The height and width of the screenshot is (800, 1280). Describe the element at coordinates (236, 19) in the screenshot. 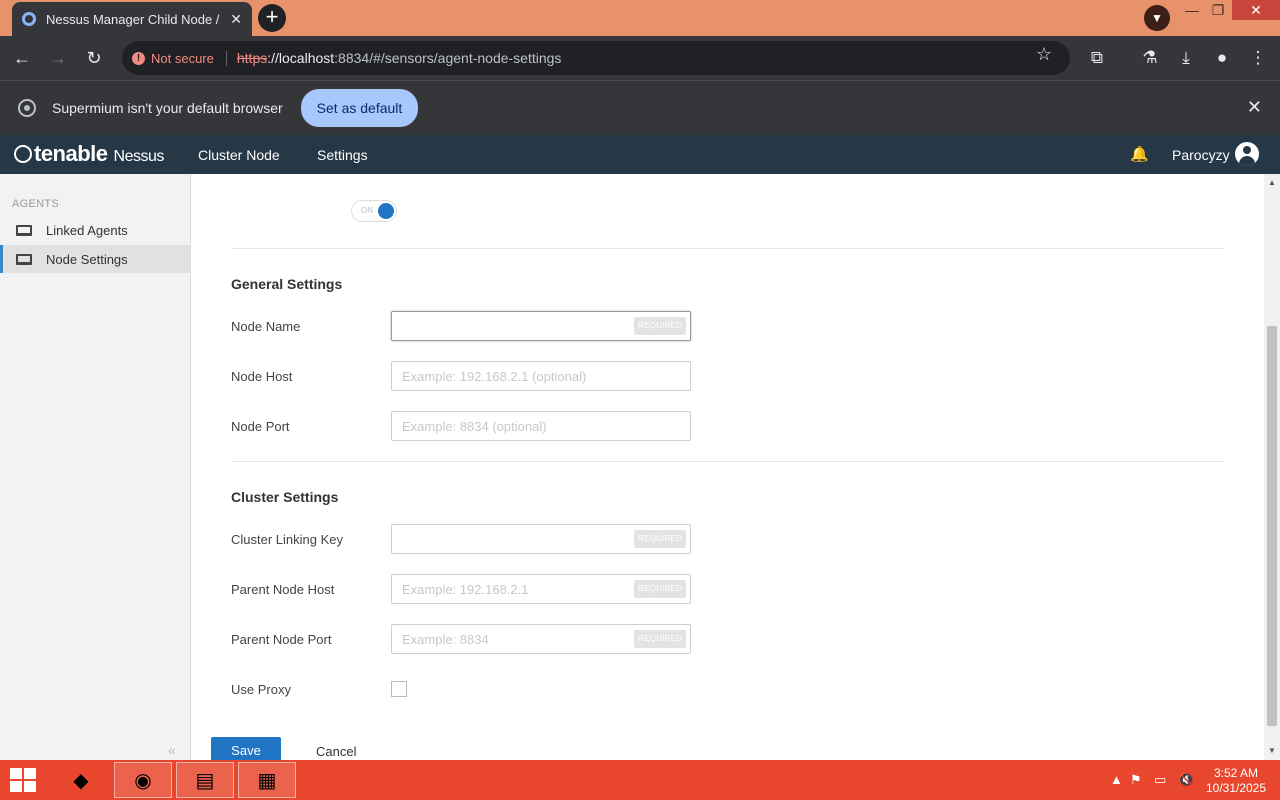

I see `tab-close-icon: ✕` at that location.